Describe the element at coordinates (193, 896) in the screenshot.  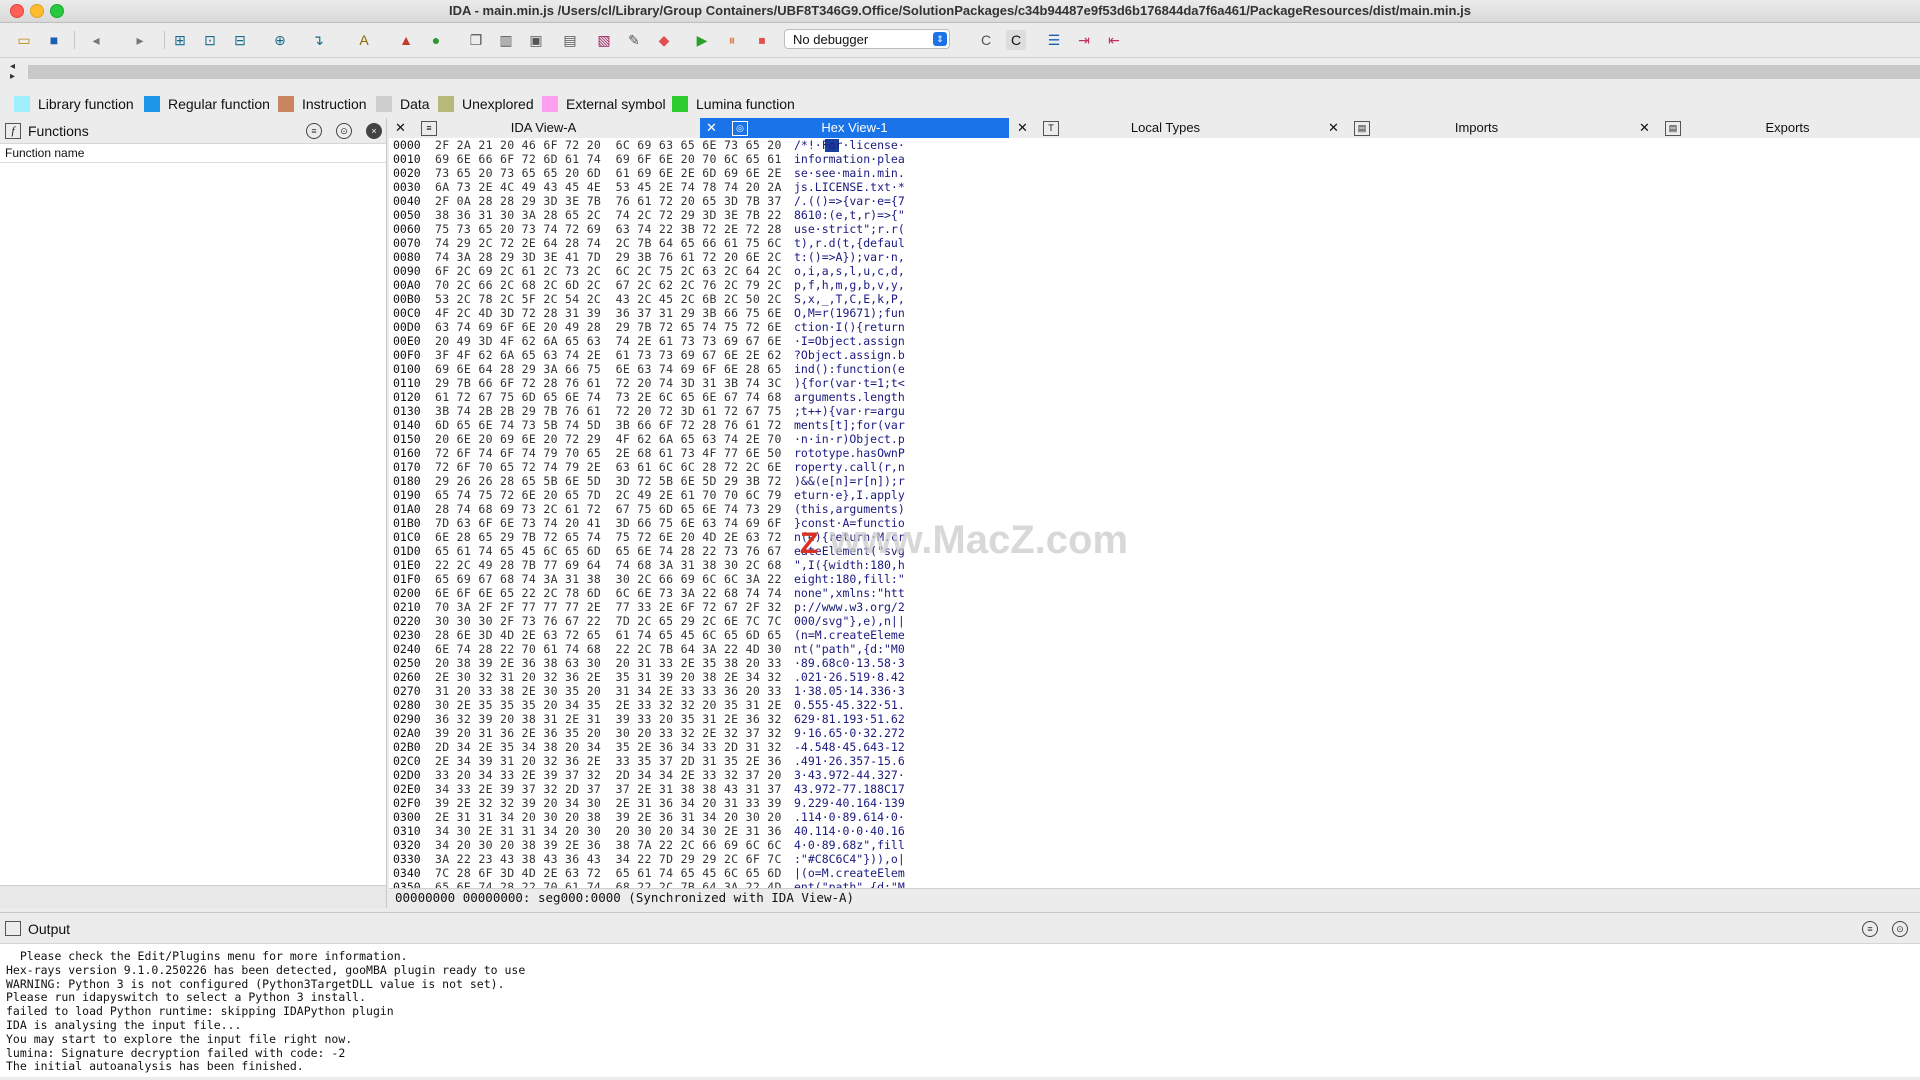
I see `functions-scrollbar` at that location.